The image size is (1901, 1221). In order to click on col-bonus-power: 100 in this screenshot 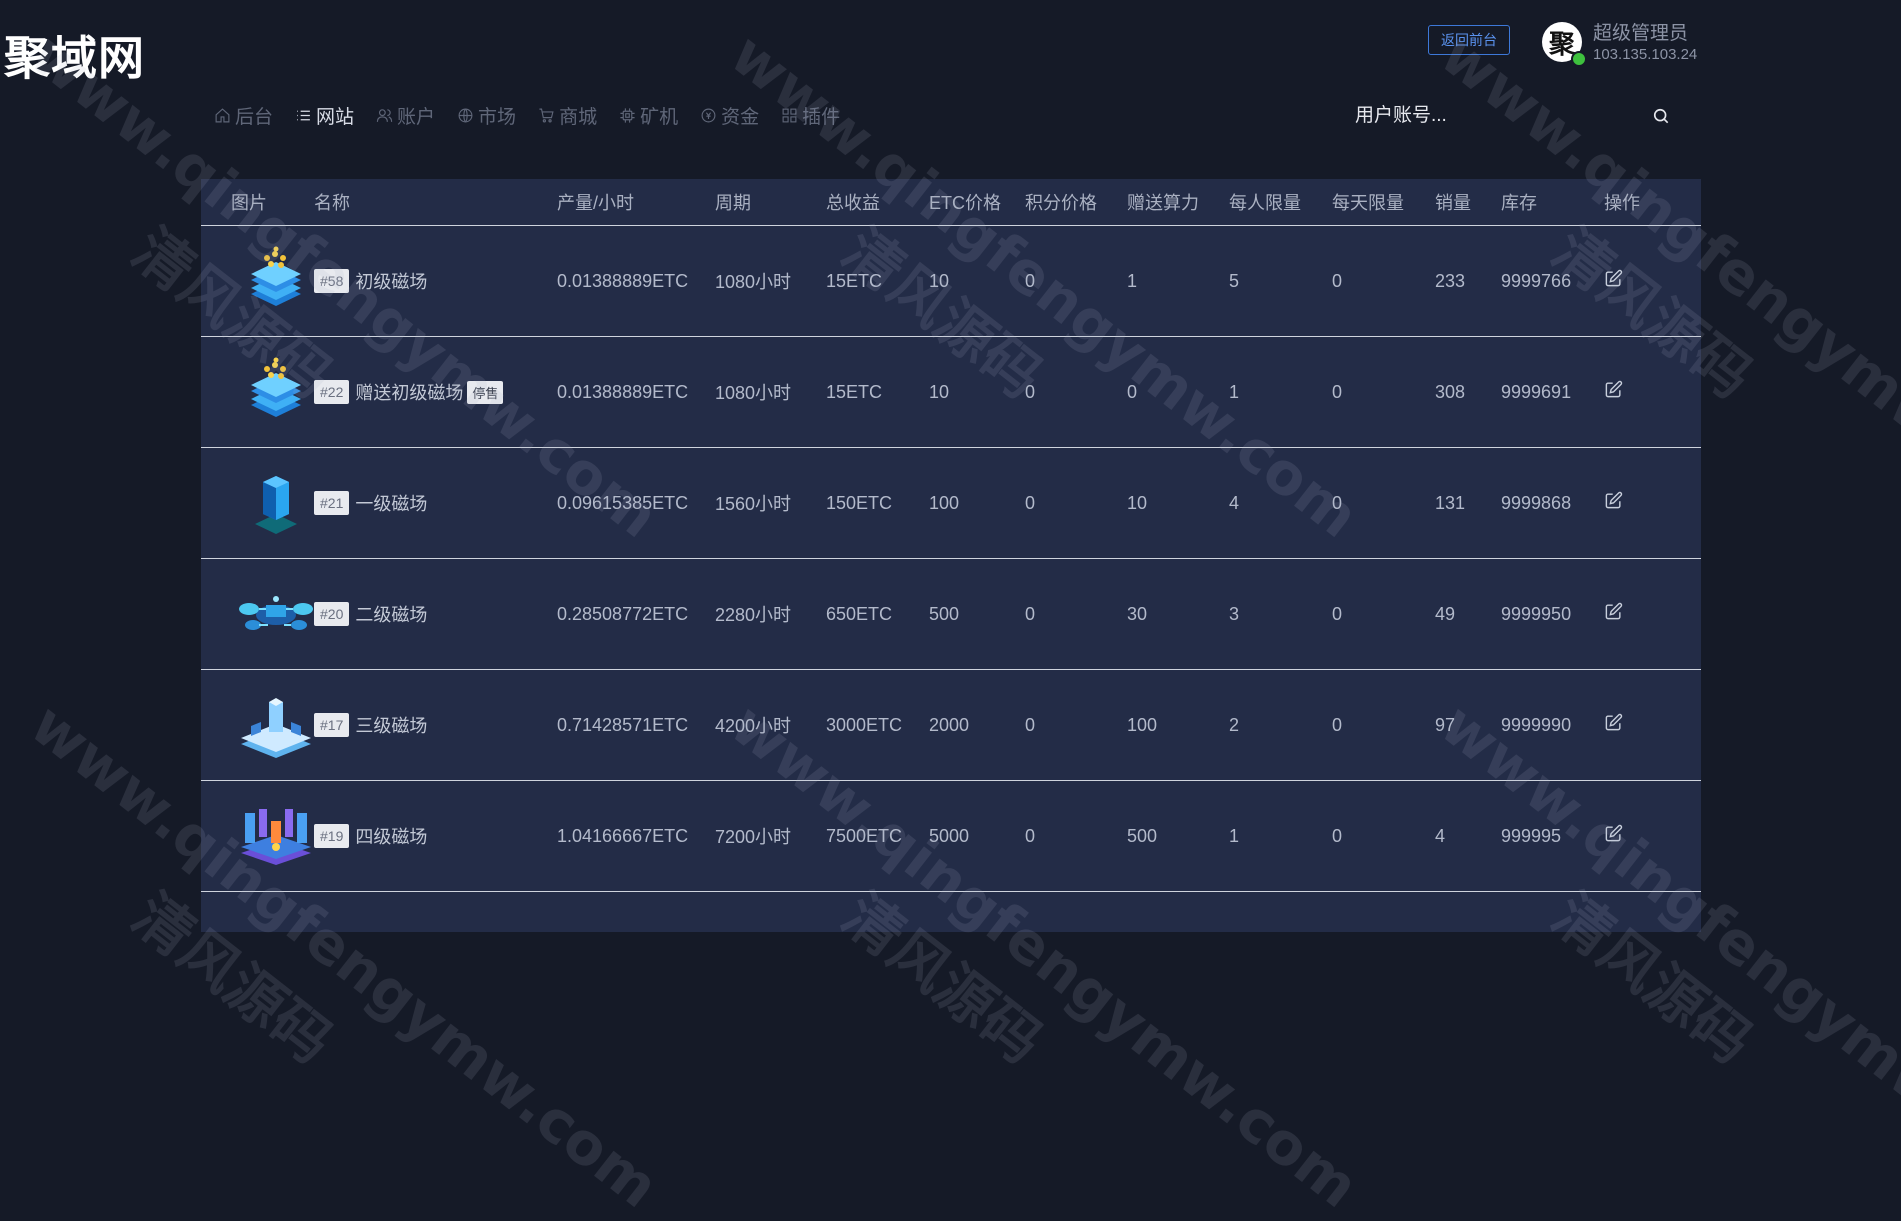, I will do `click(1178, 725)`.